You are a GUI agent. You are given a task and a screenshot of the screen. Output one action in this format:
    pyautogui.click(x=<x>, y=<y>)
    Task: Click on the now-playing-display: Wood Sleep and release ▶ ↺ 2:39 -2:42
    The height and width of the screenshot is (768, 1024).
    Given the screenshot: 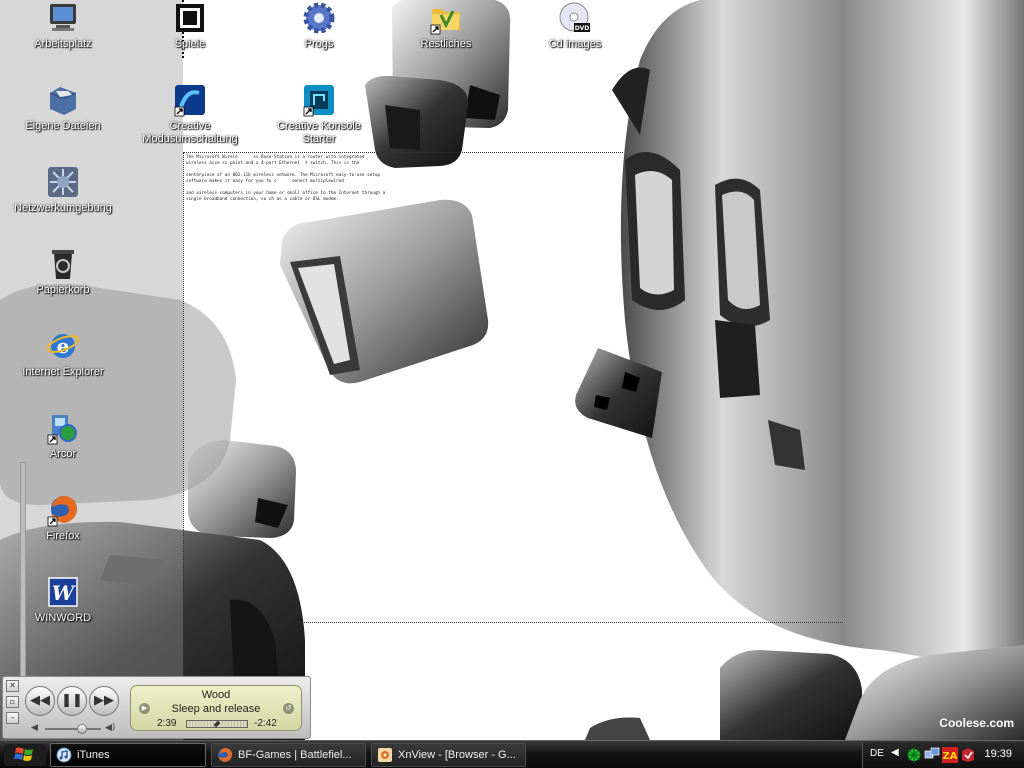 What is the action you would take?
    pyautogui.click(x=216, y=708)
    